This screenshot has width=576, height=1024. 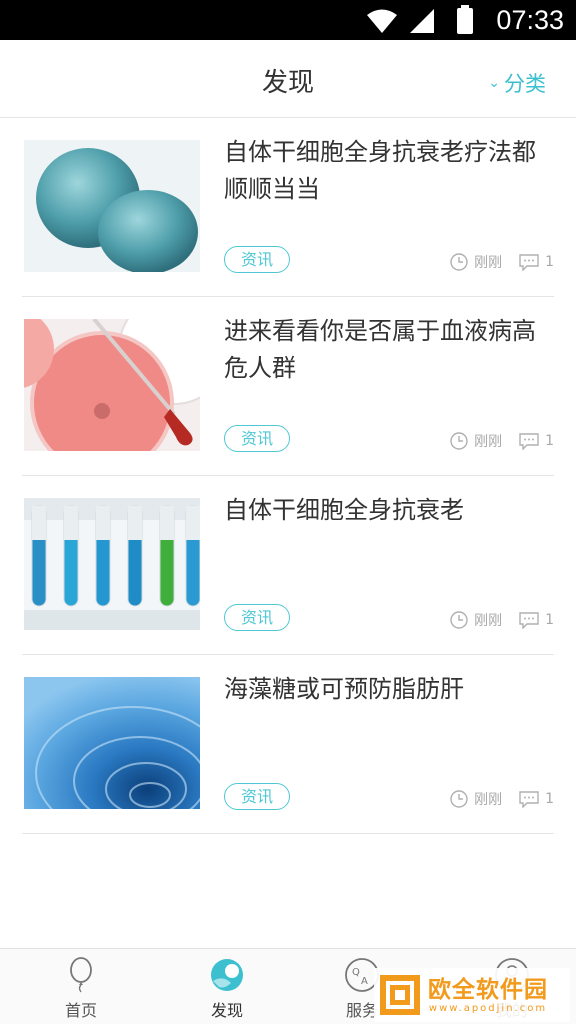 I want to click on wifi-icon, so click(x=382, y=21).